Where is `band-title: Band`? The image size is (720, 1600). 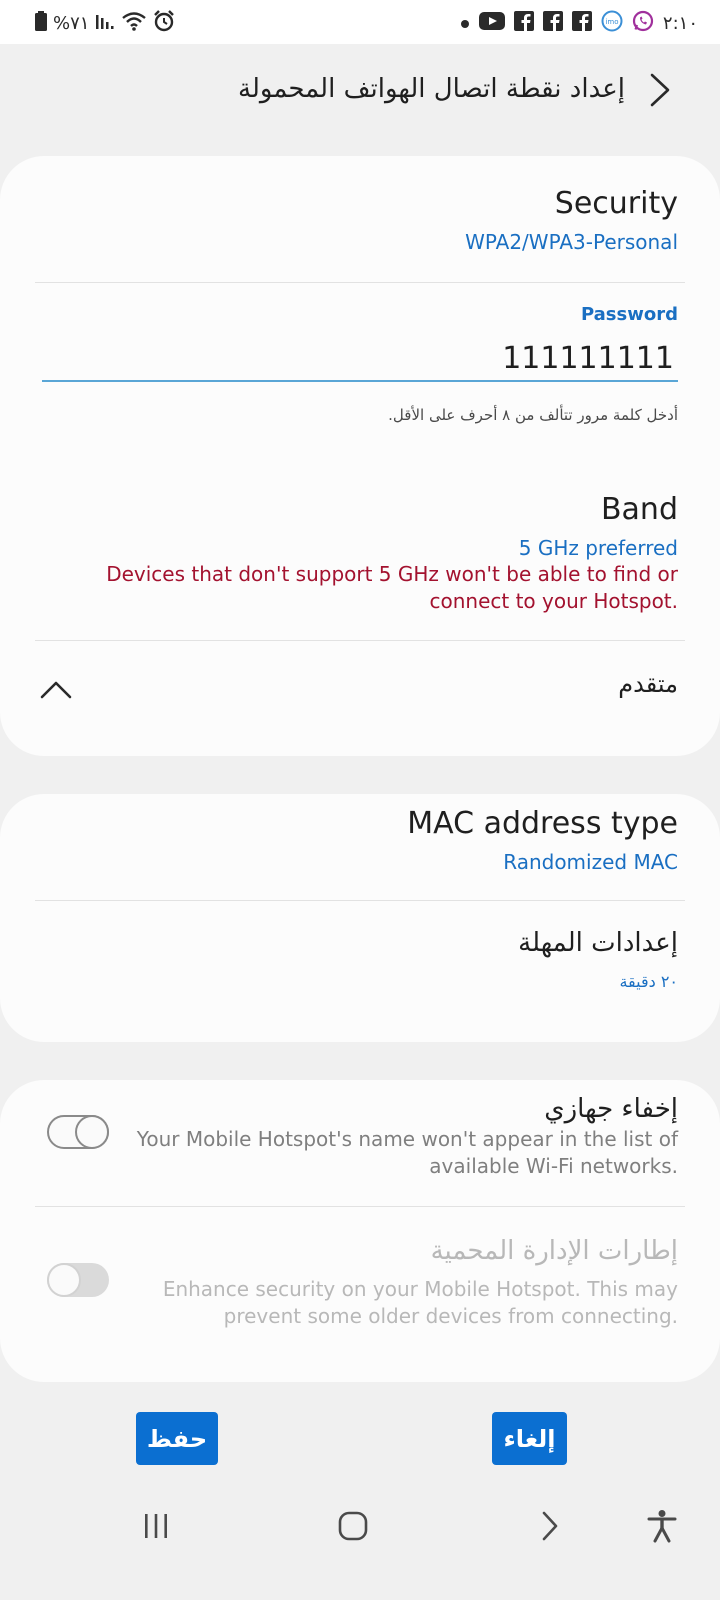 band-title: Band is located at coordinates (639, 509).